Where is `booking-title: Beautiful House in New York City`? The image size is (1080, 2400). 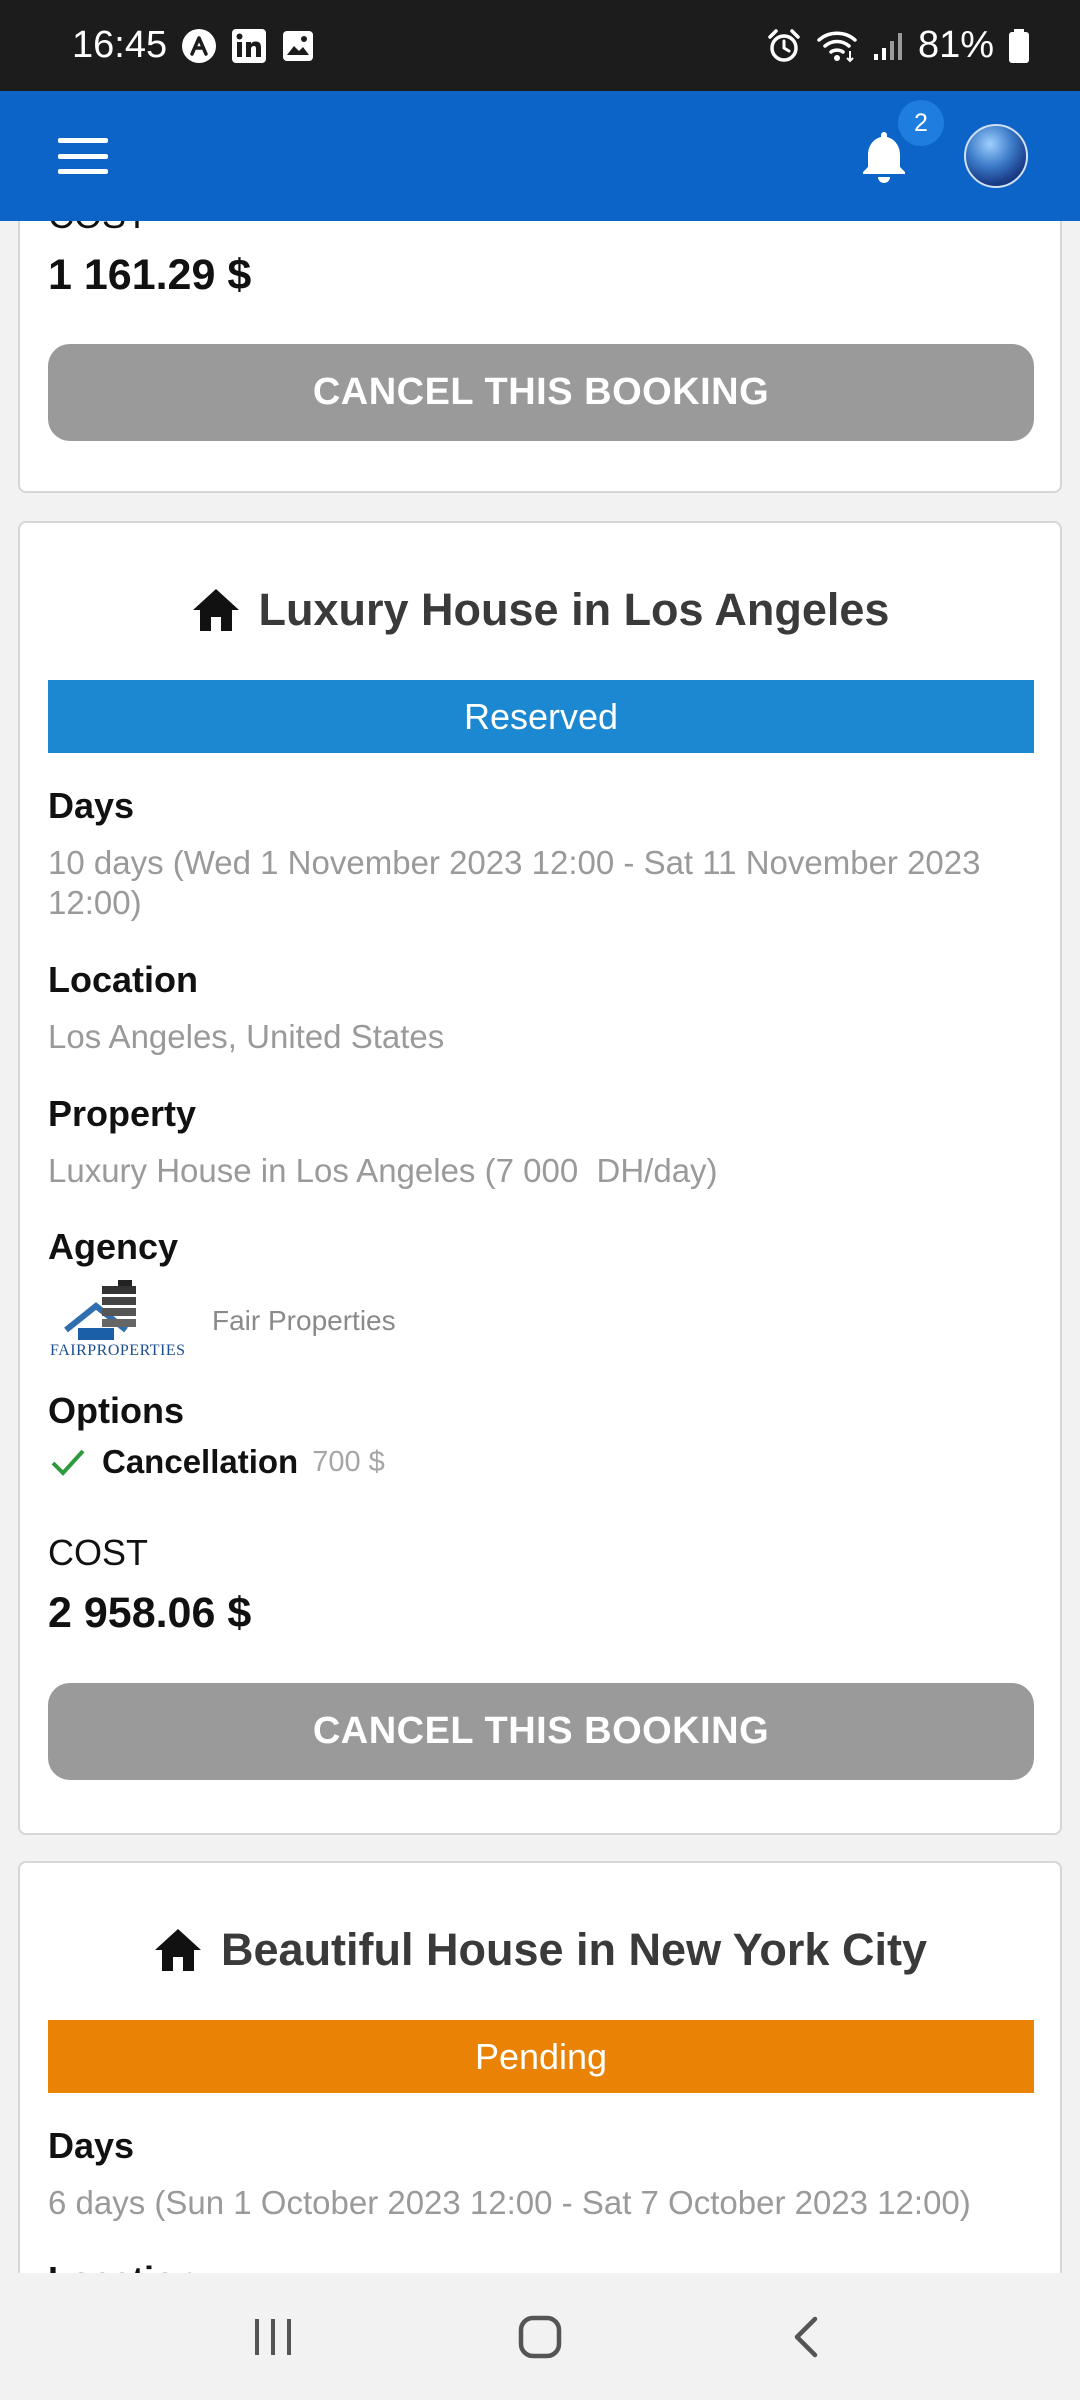
booking-title: Beautiful House in New York City is located at coordinates (540, 1950).